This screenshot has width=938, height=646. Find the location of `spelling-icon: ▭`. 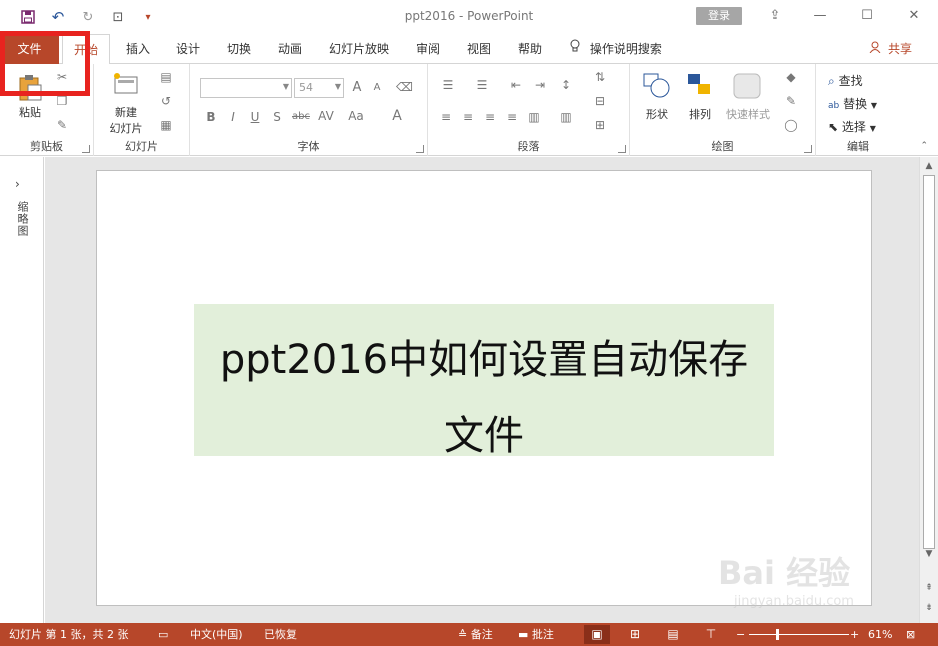

spelling-icon: ▭ is located at coordinates (163, 634).